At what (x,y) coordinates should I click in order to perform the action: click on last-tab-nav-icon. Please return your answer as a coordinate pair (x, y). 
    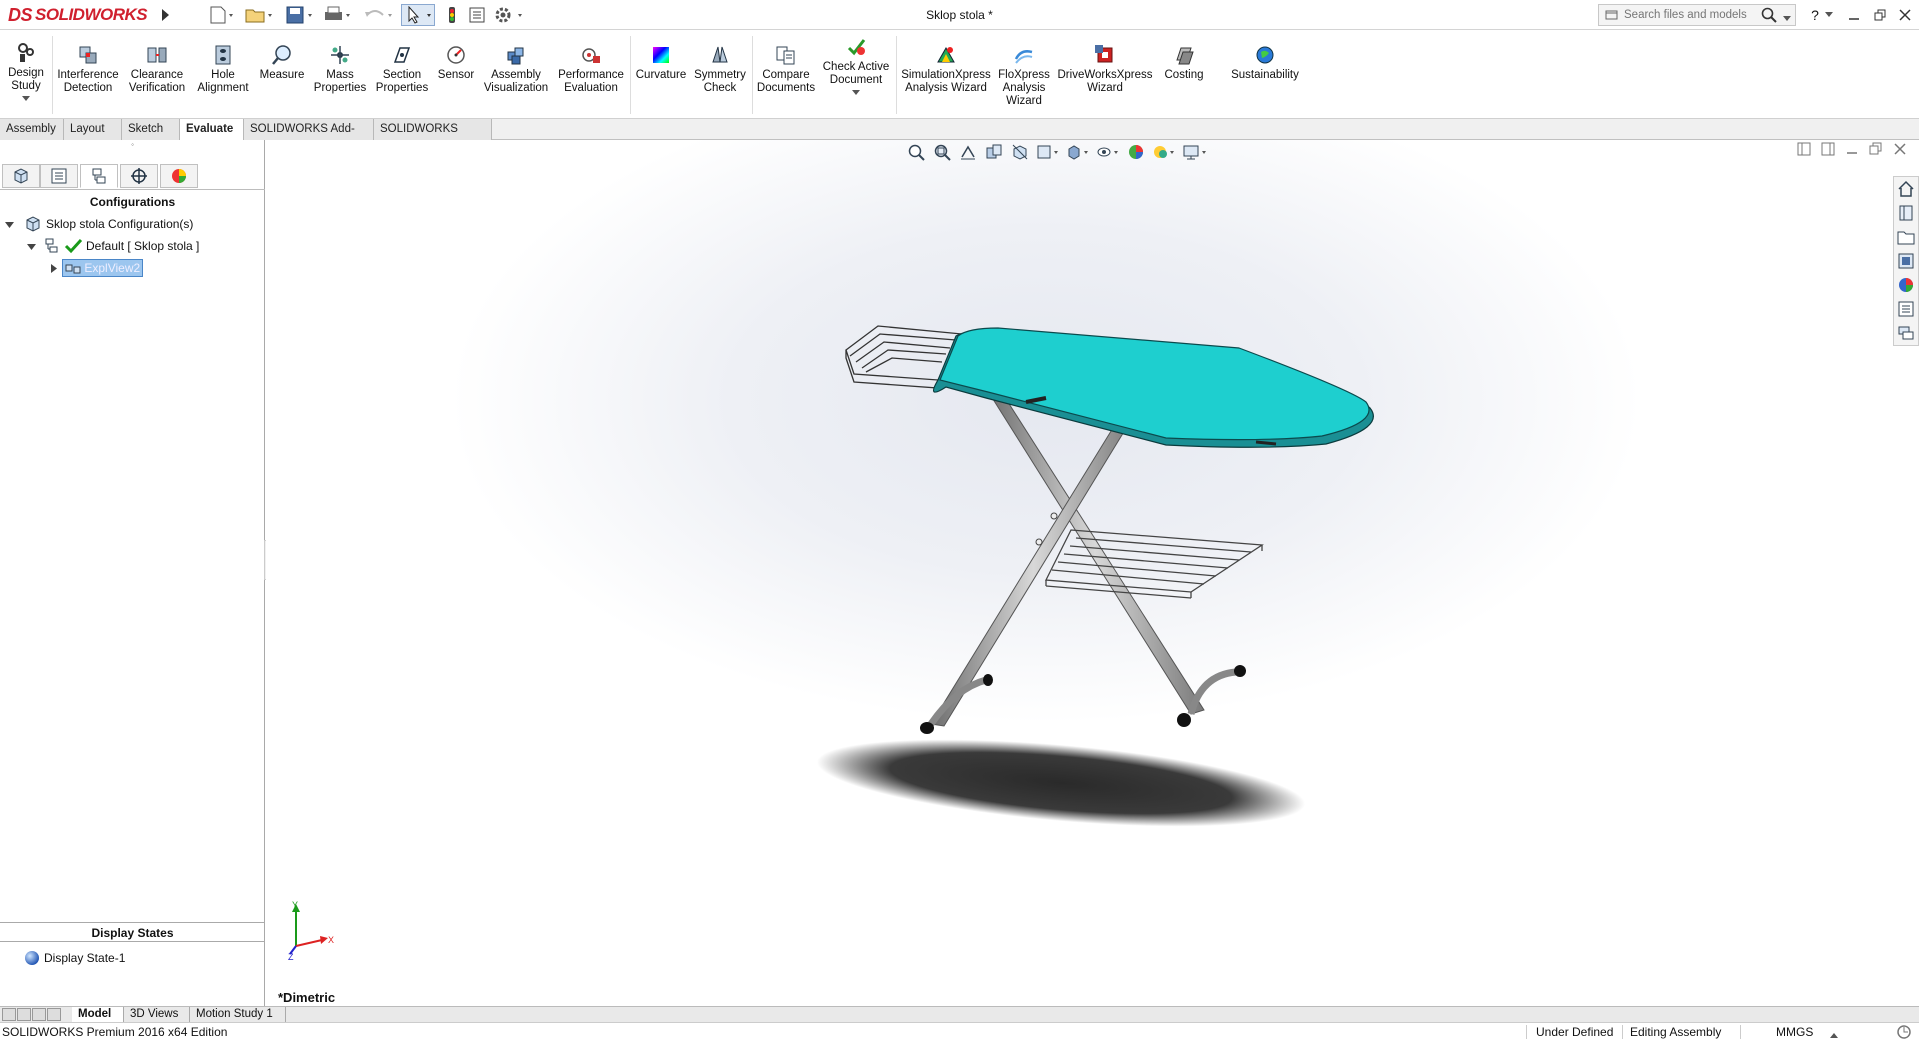
    Looking at the image, I should click on (54, 1014).